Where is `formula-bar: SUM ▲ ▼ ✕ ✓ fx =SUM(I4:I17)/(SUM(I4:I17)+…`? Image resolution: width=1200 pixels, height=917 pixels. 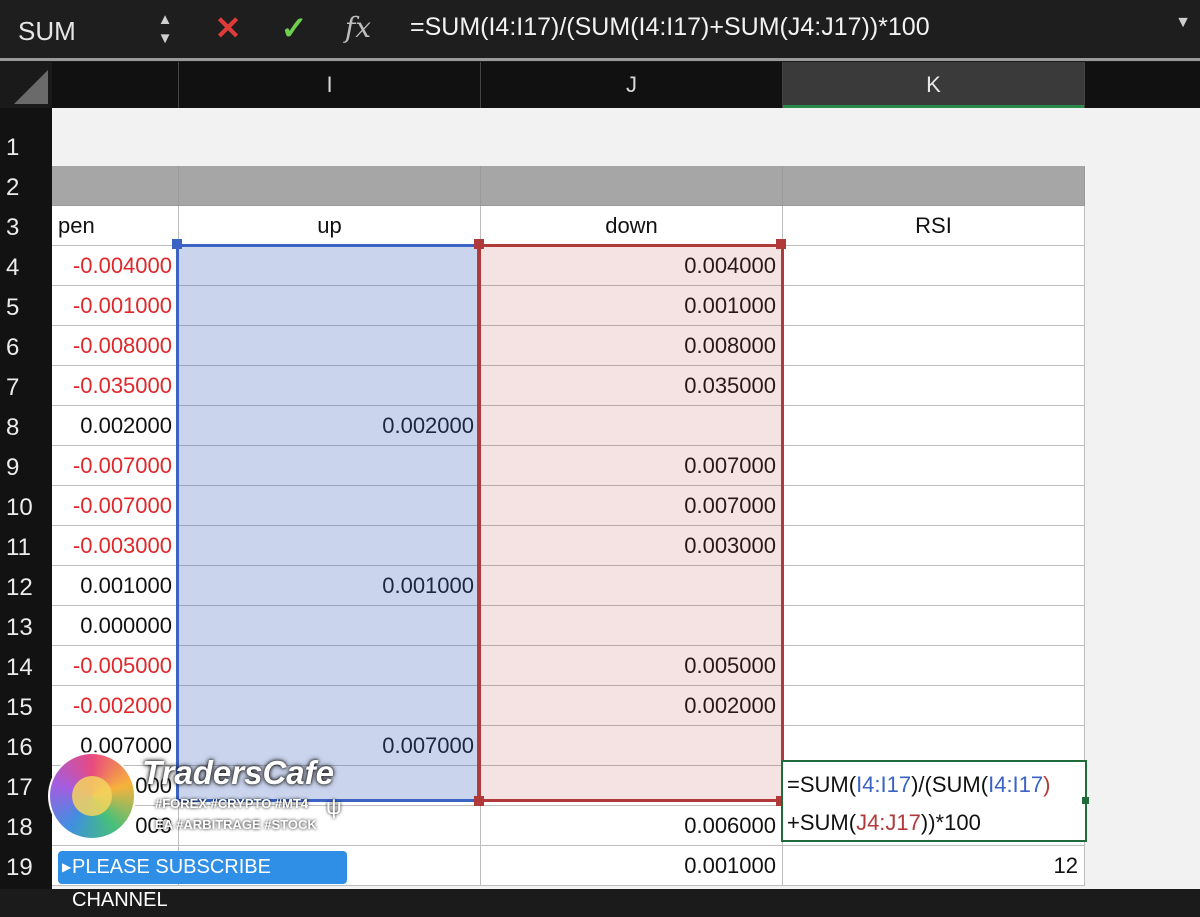 formula-bar: SUM ▲ ▼ ✕ ✓ fx =SUM(I4:I17)/(SUM(I4:I17)+… is located at coordinates (600, 30).